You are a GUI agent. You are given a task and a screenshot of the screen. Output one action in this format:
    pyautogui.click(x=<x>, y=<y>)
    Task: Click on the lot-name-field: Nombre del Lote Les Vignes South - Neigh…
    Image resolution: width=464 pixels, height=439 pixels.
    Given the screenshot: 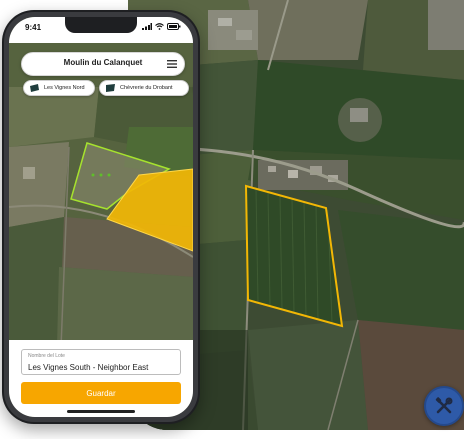 What is the action you would take?
    pyautogui.click(x=101, y=362)
    